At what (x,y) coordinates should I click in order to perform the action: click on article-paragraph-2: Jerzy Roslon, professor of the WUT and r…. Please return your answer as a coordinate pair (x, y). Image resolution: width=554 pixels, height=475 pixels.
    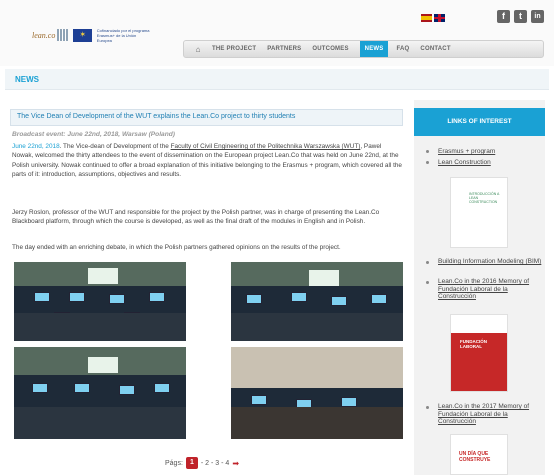
    Looking at the image, I should click on (196, 217).